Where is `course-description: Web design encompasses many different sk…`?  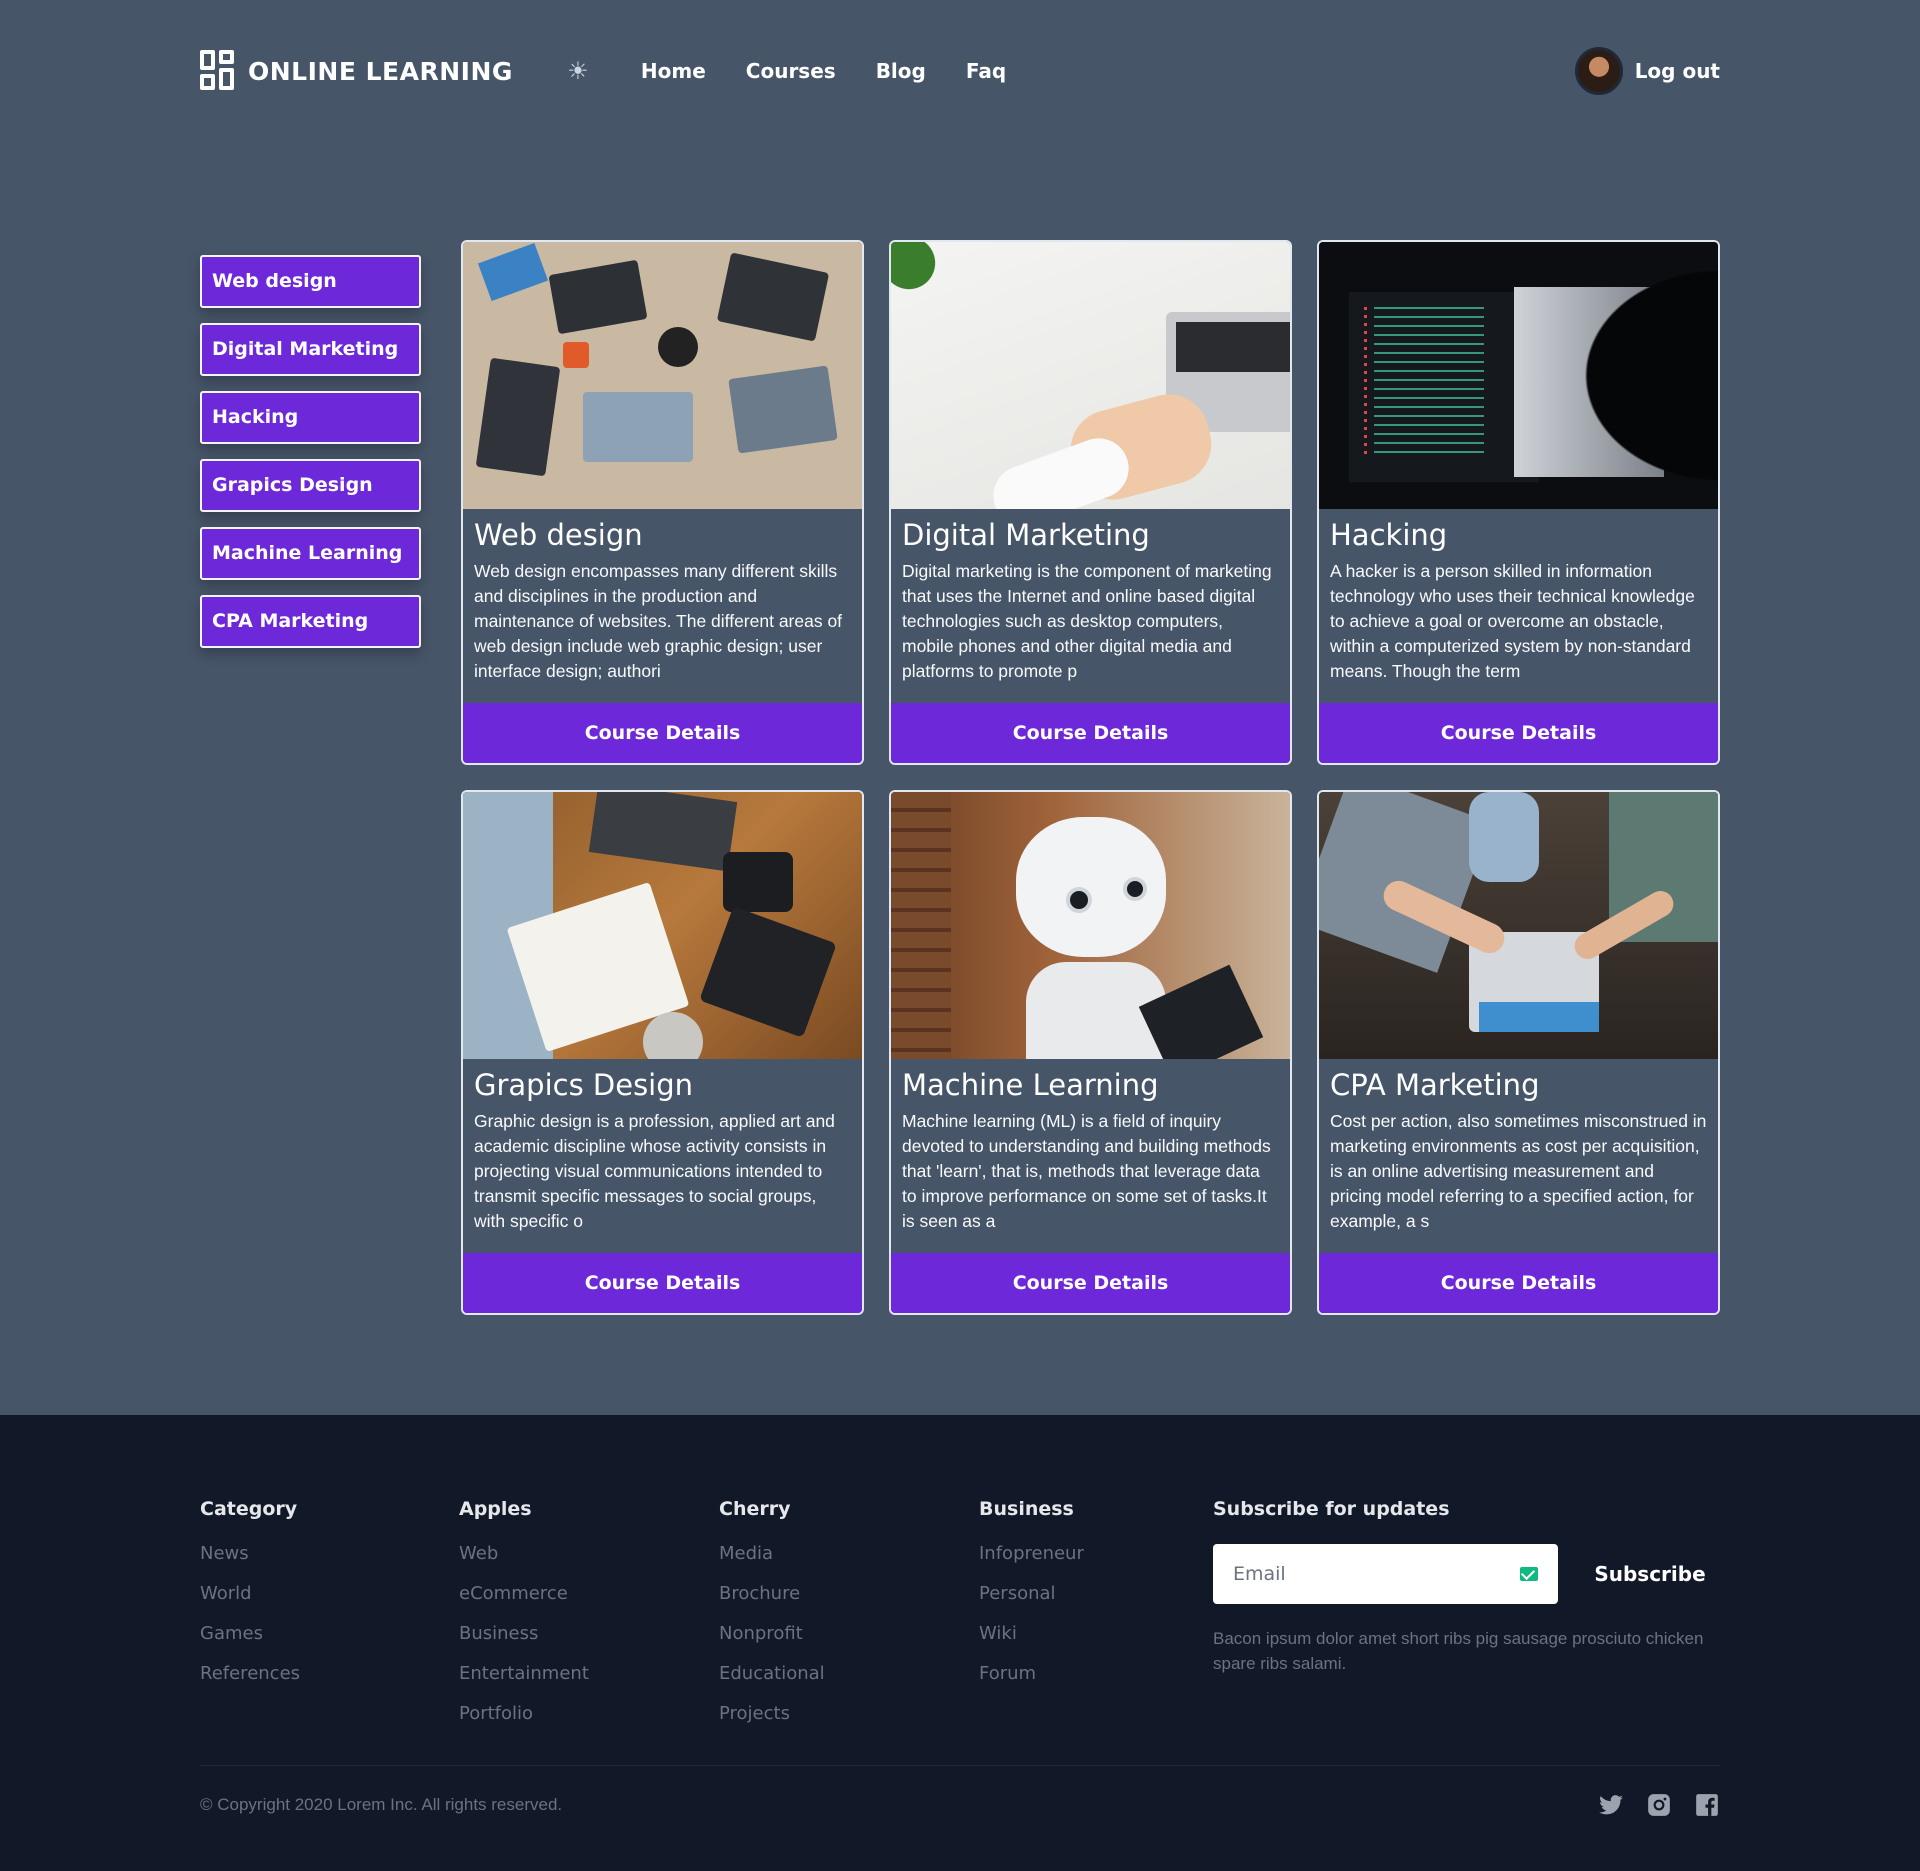
course-description: Web design encompasses many different sk… is located at coordinates (658, 621).